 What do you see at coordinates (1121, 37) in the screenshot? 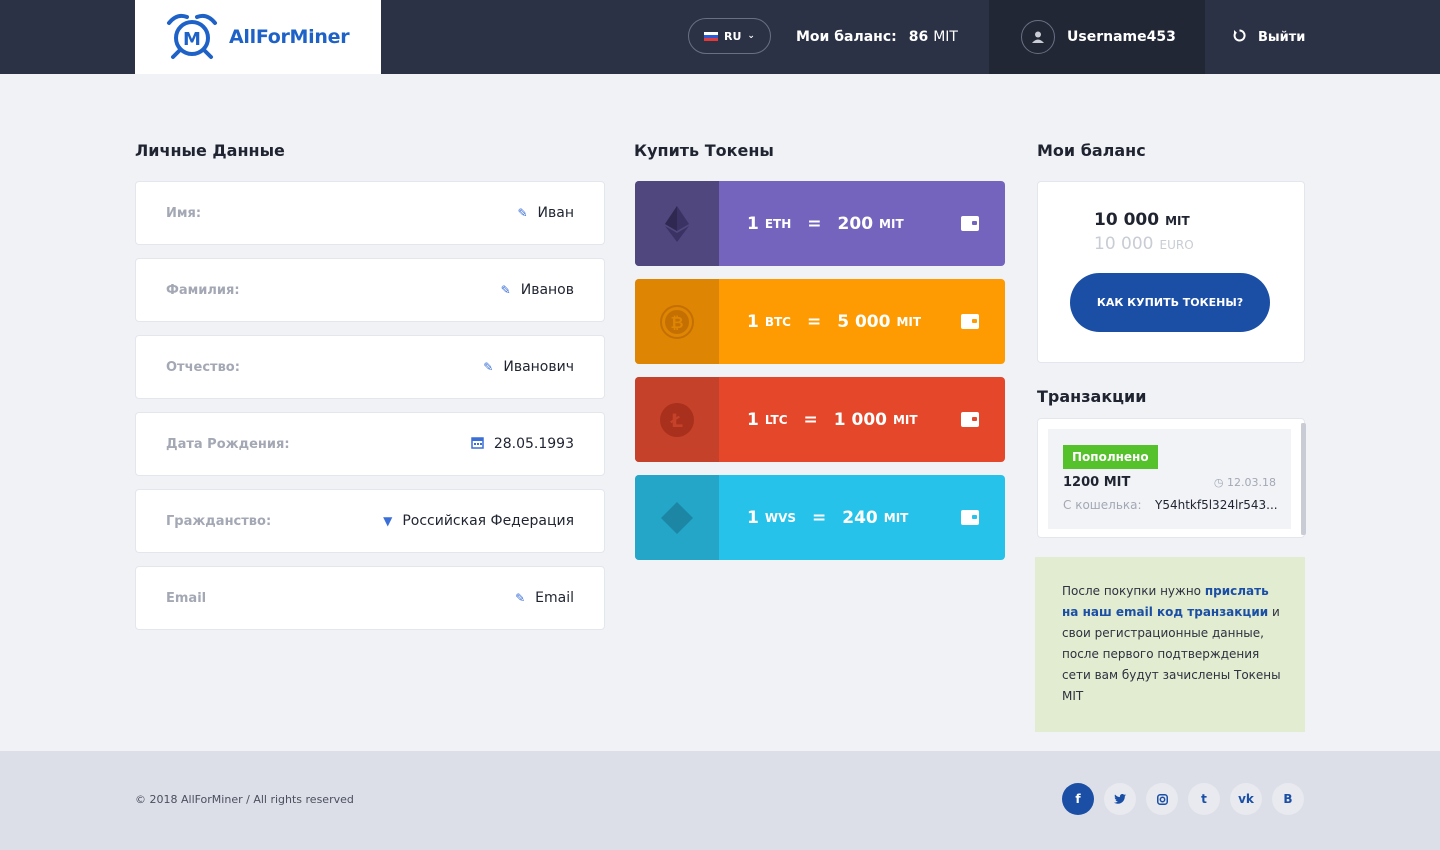
I see `username: Username453` at bounding box center [1121, 37].